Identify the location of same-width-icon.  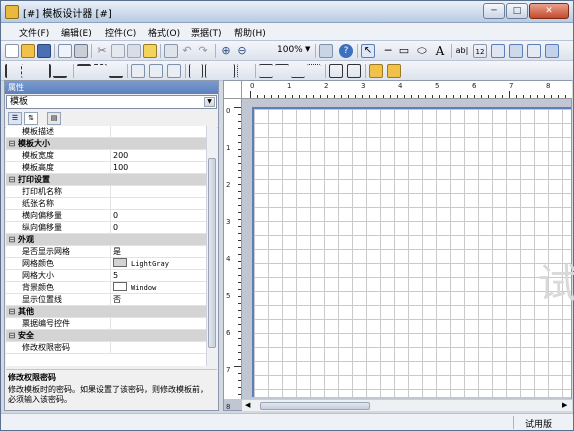
(138, 71).